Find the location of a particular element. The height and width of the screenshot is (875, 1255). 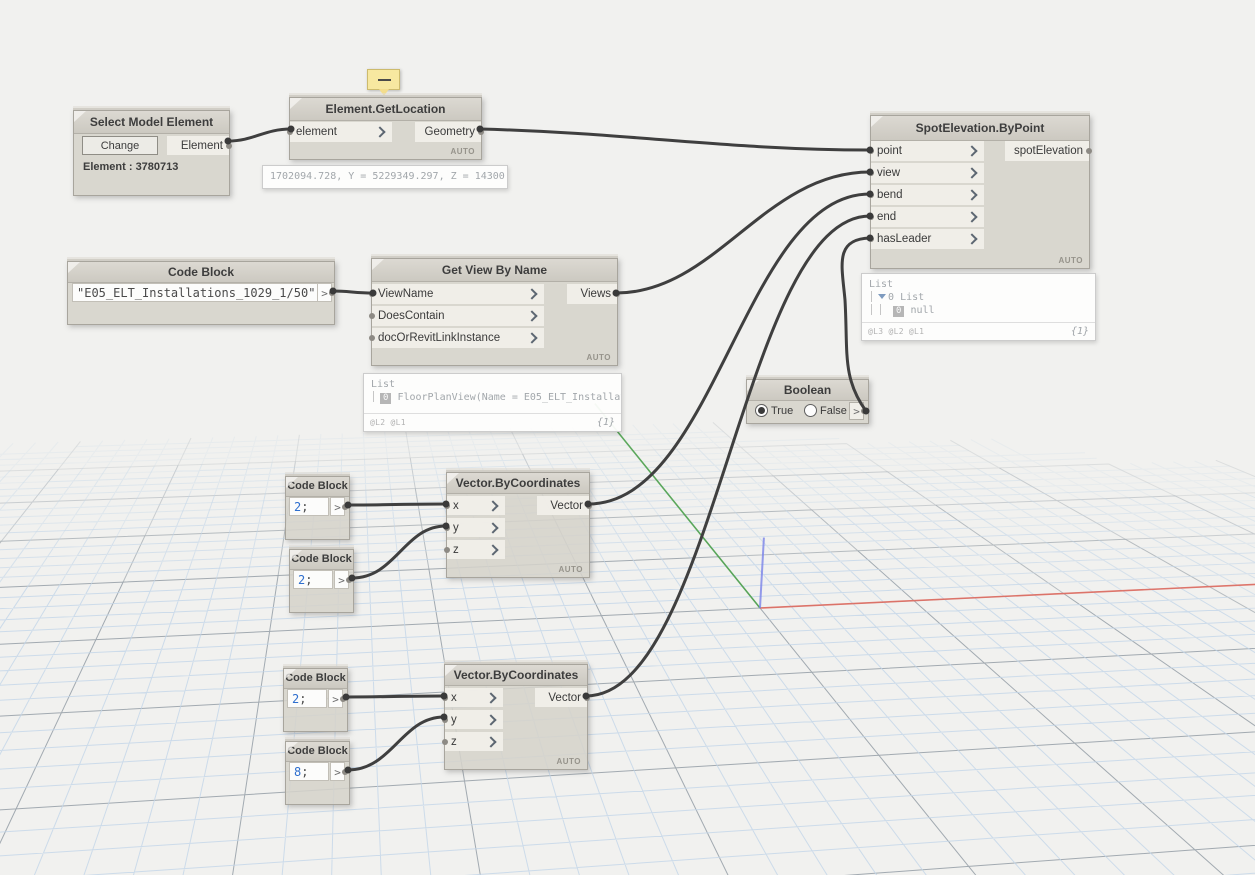

node-code-block-y2: Code Block 8; > is located at coordinates (317, 773).